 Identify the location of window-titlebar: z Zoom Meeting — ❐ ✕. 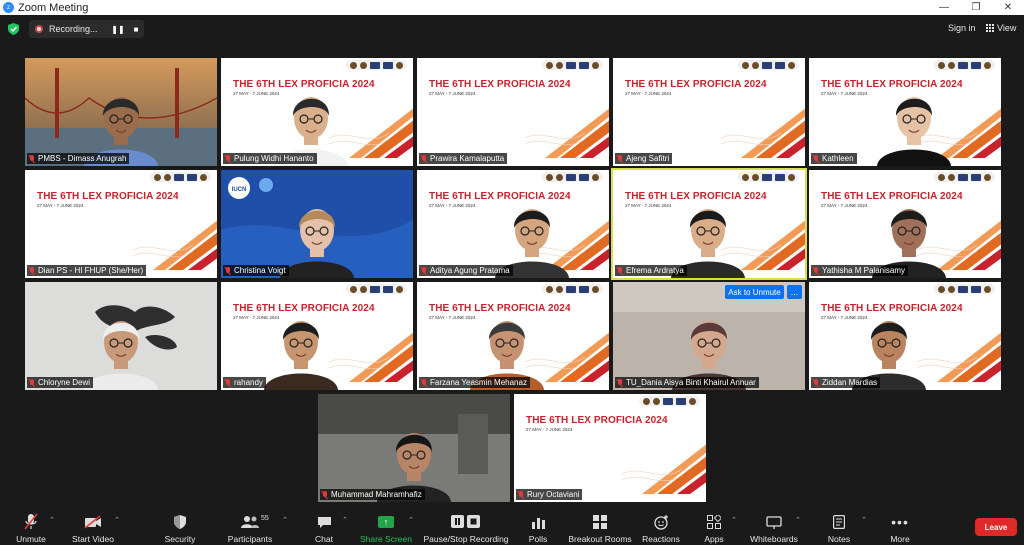
(512, 7).